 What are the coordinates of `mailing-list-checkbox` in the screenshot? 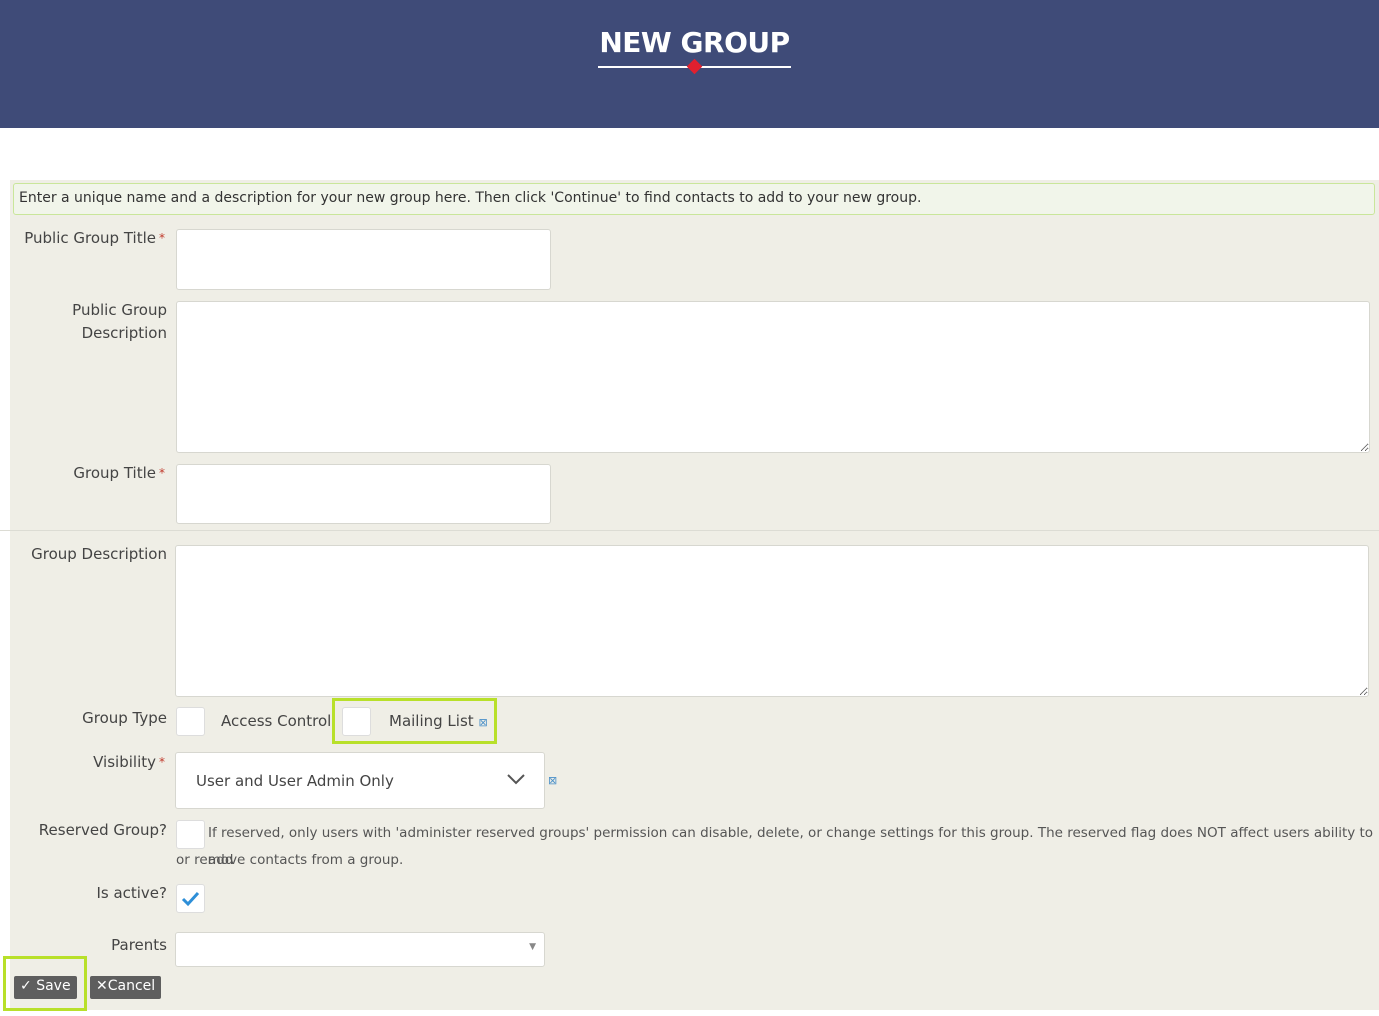 It's located at (356, 721).